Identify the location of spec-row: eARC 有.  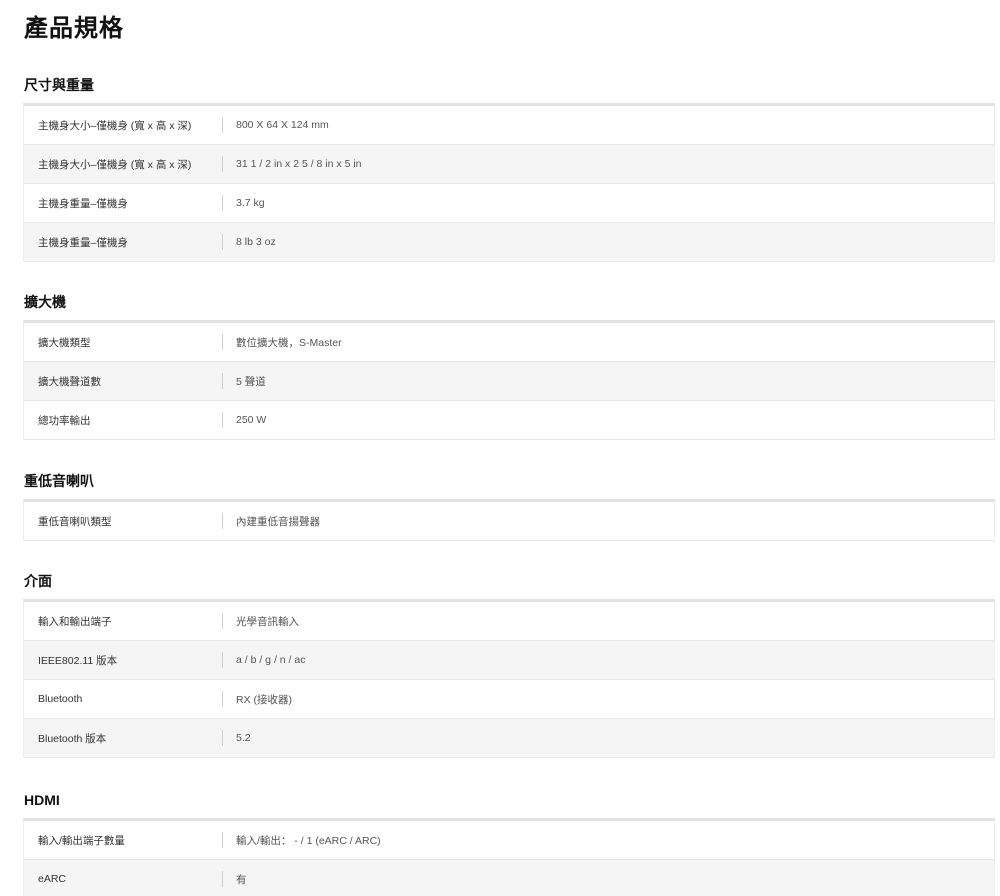
(509, 878).